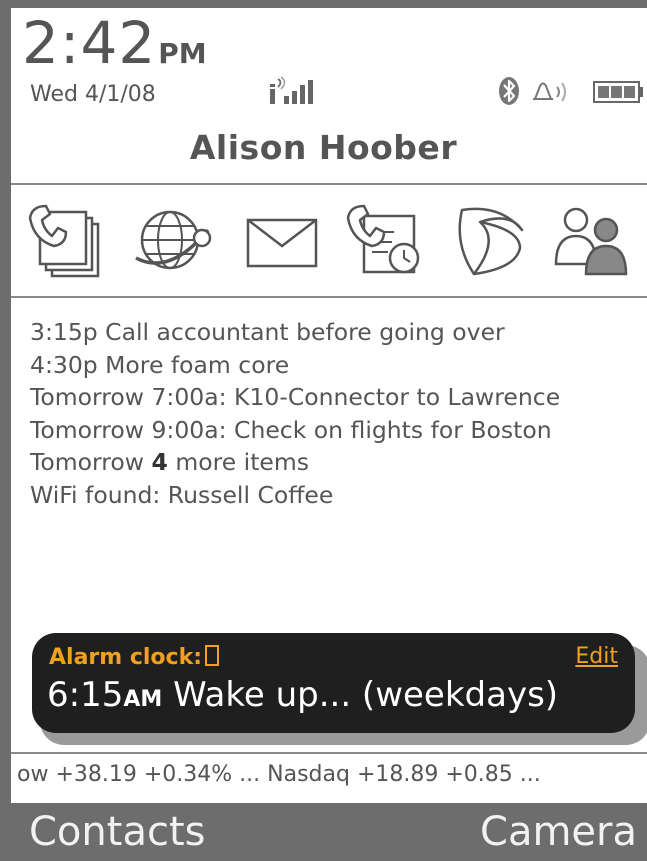 This screenshot has height=861, width=647. I want to click on alarm-bell-icon, so click(552, 93).